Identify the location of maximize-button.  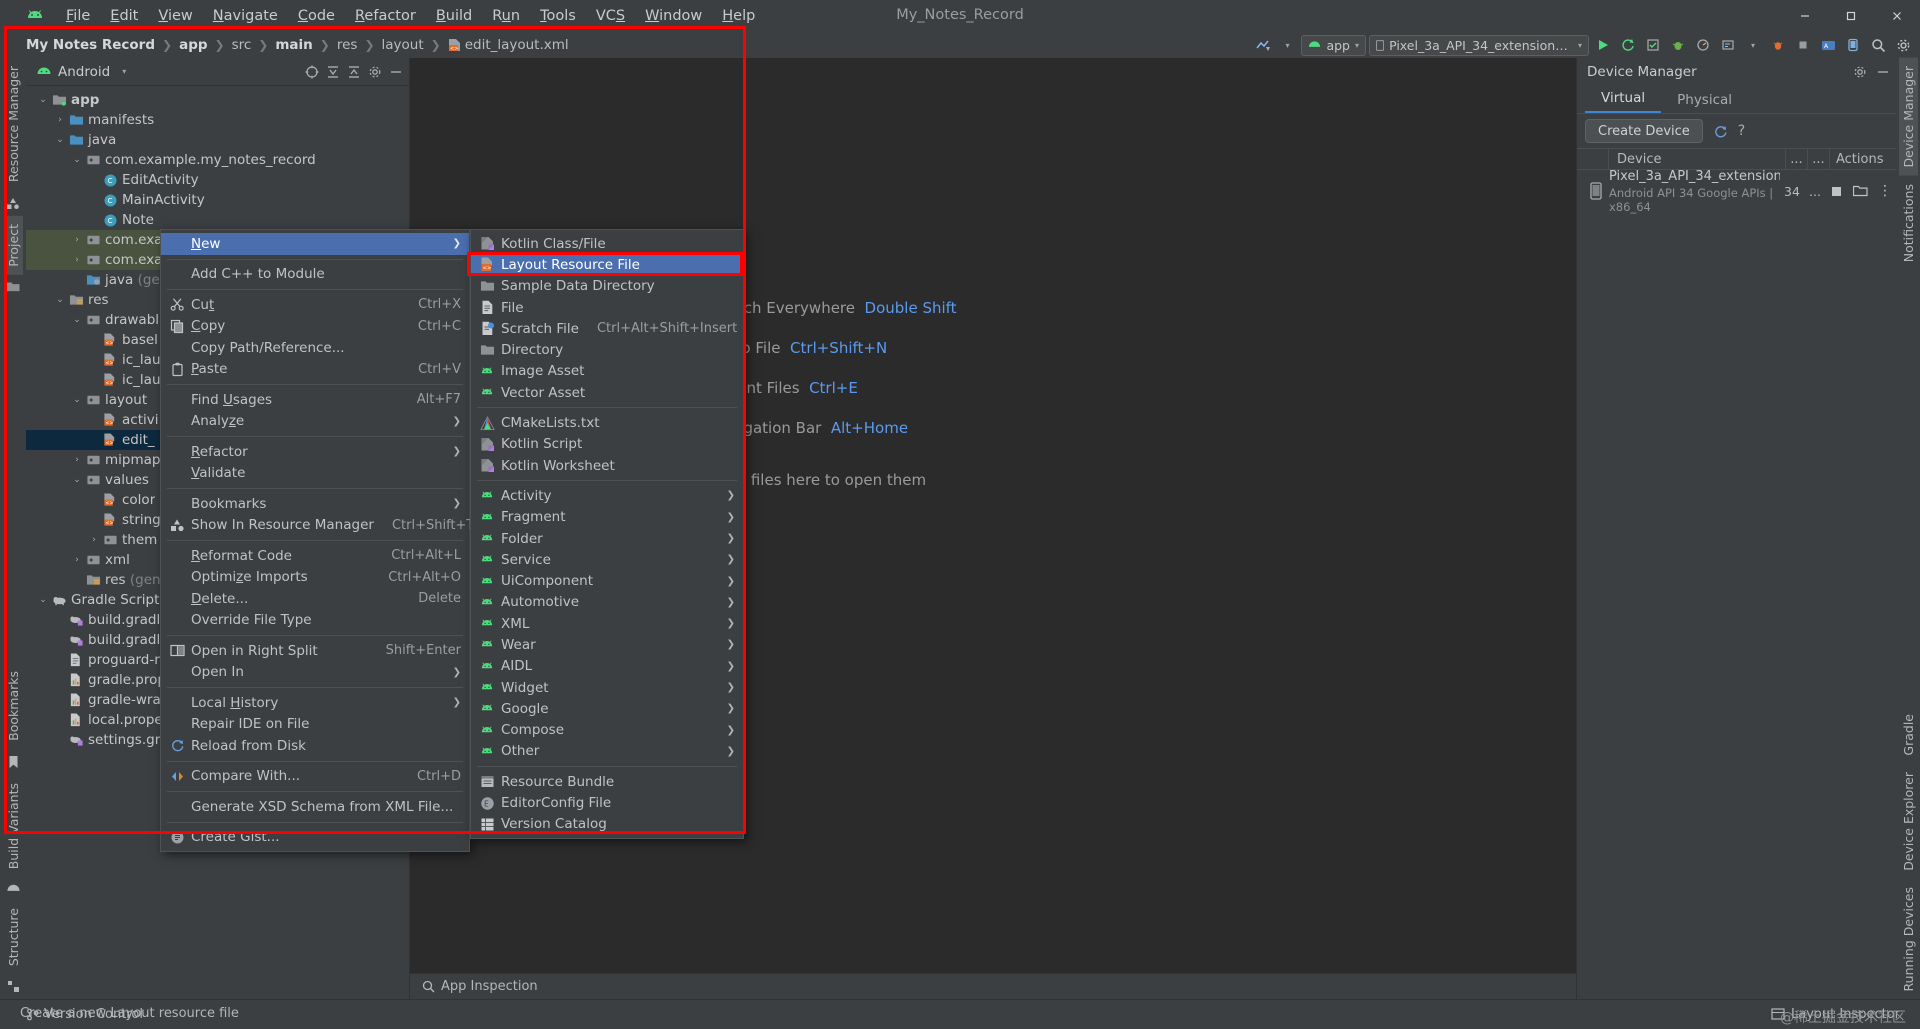
(1851, 16).